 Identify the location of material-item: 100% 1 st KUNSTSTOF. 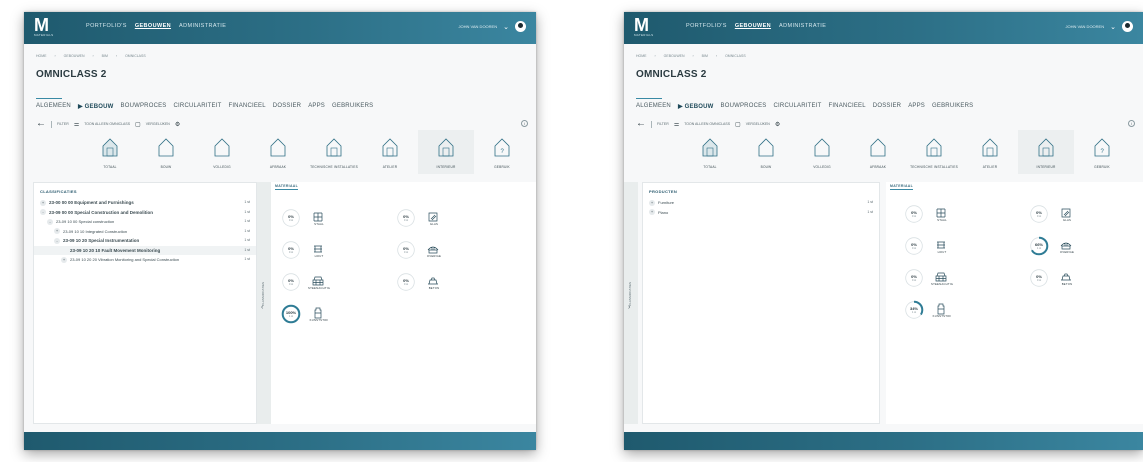
(316, 316).